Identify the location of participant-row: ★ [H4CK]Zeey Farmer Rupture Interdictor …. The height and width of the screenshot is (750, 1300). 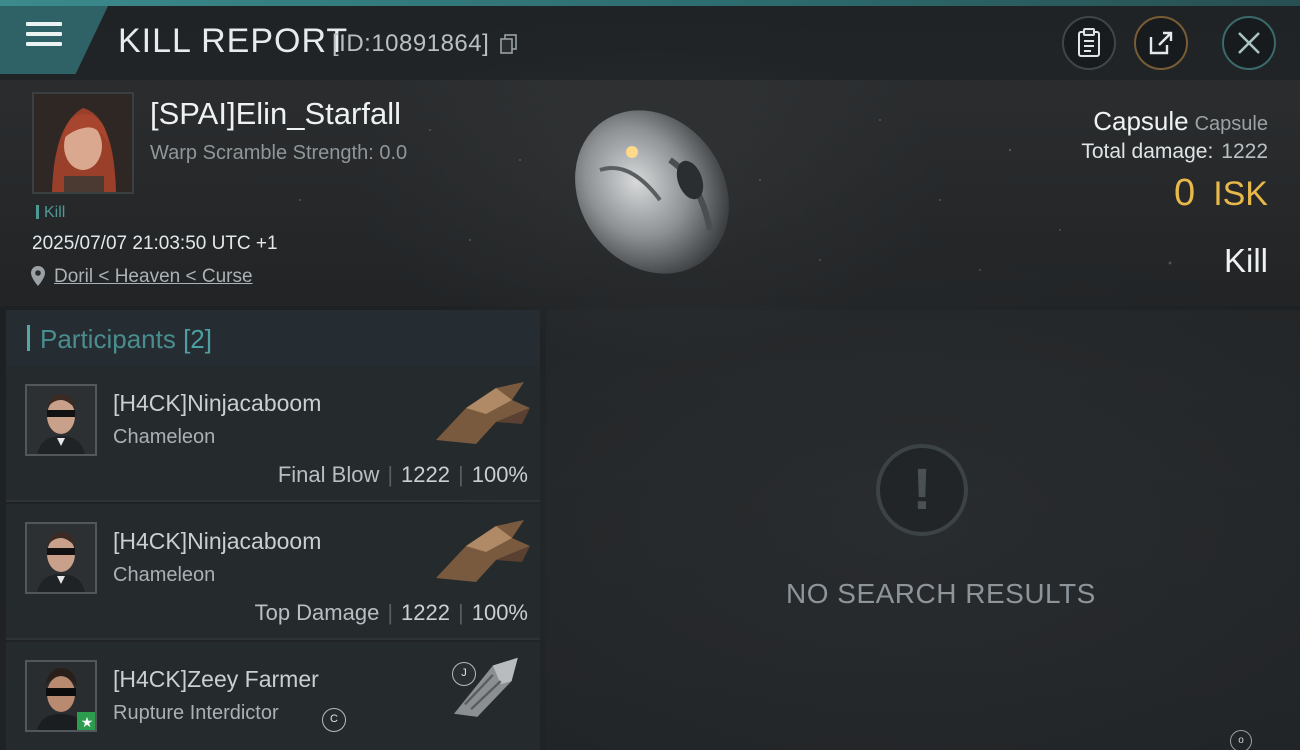
(273, 696).